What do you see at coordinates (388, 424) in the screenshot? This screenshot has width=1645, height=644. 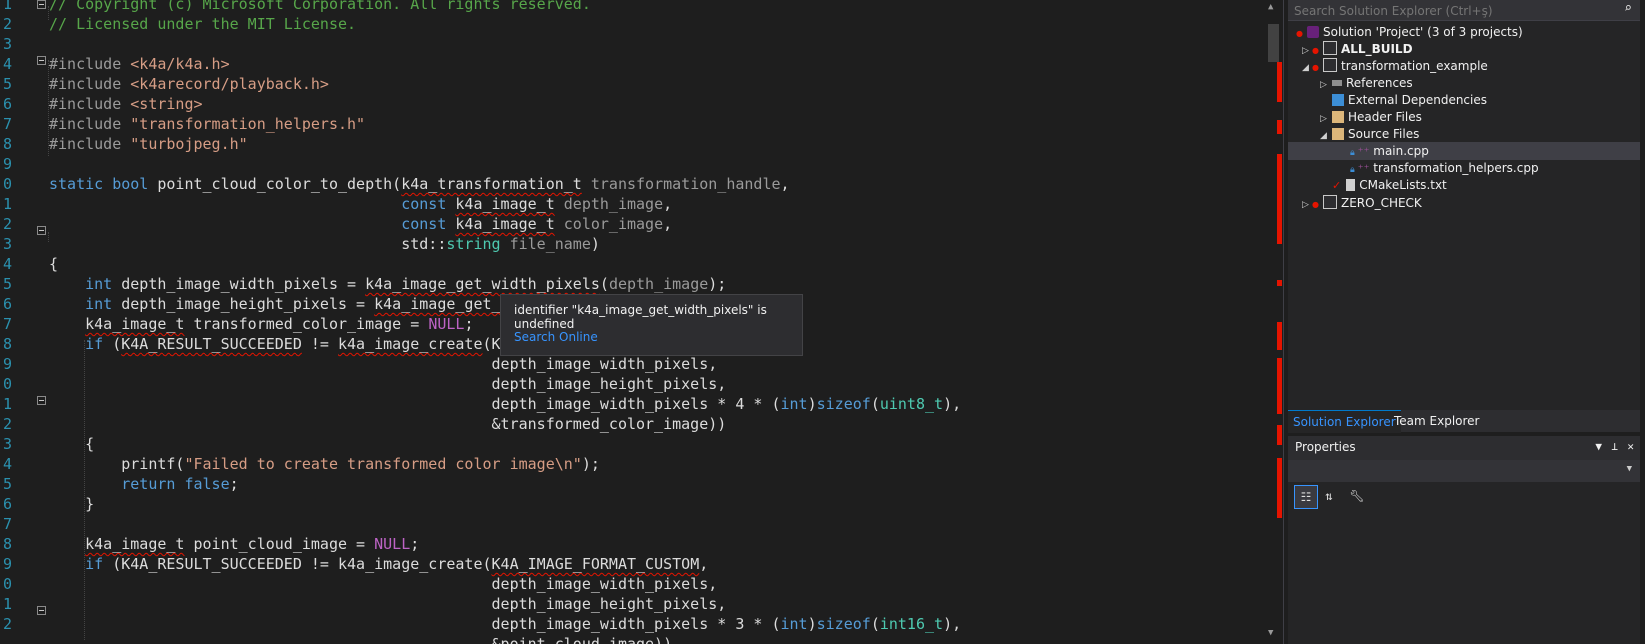 I see `code-line: &transformed_color_image))` at bounding box center [388, 424].